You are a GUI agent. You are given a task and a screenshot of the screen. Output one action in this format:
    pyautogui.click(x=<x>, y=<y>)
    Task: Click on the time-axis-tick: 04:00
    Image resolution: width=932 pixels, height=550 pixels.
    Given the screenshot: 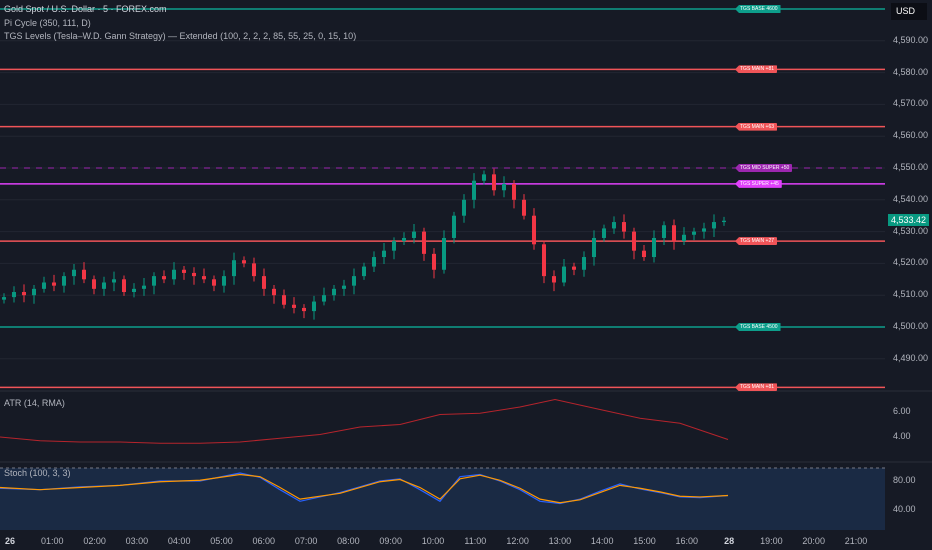 What is the action you would take?
    pyautogui.click(x=179, y=541)
    